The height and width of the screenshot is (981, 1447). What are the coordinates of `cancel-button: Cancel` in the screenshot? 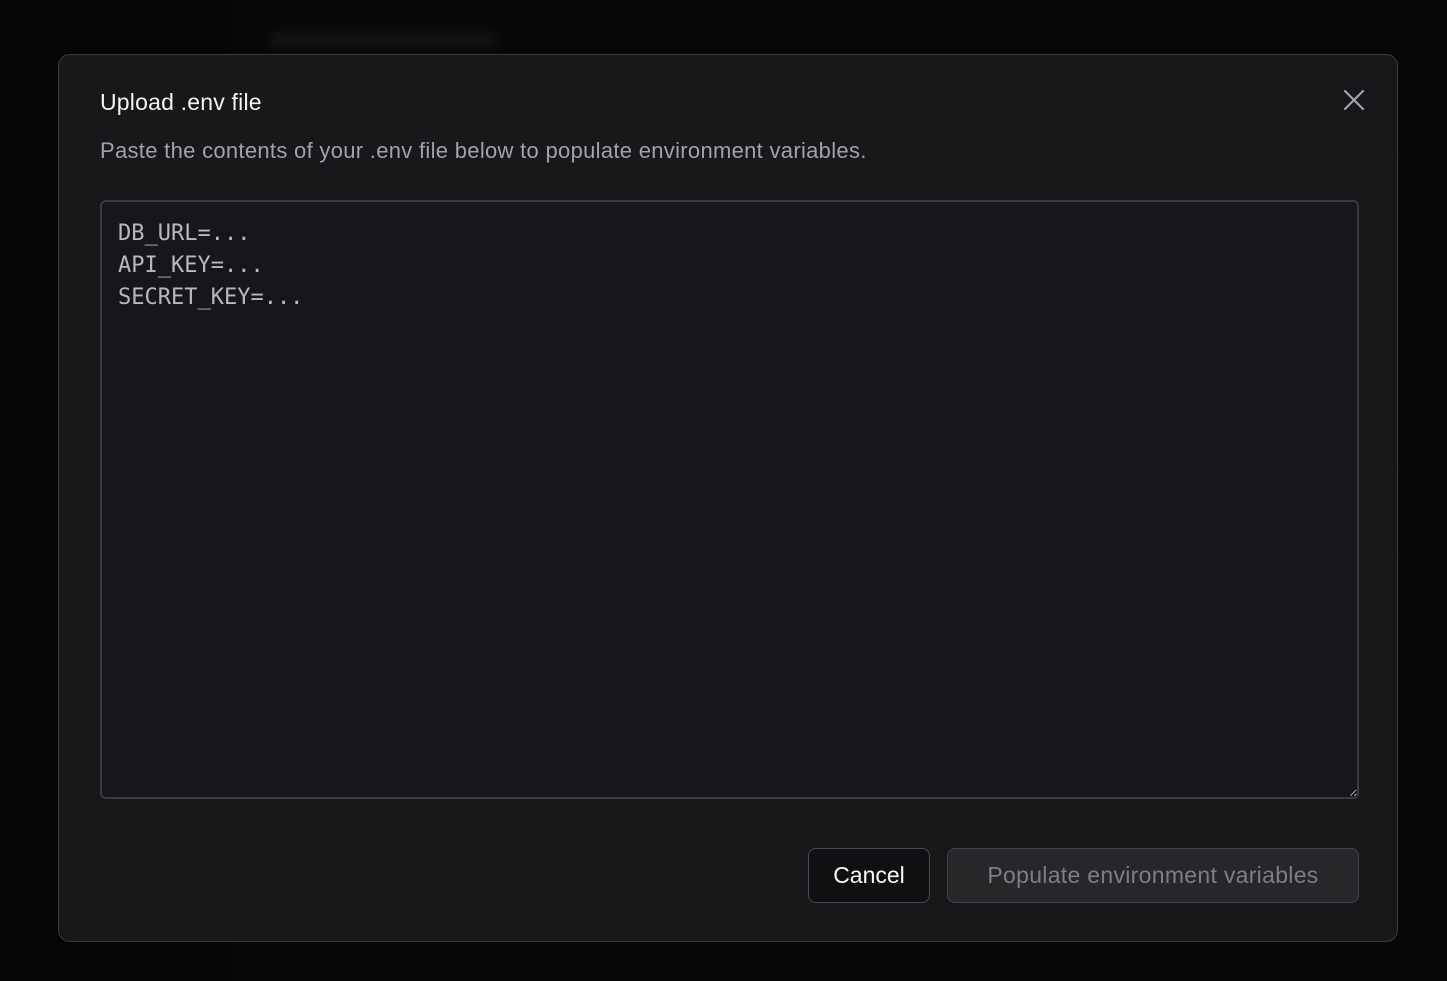 It's located at (869, 875).